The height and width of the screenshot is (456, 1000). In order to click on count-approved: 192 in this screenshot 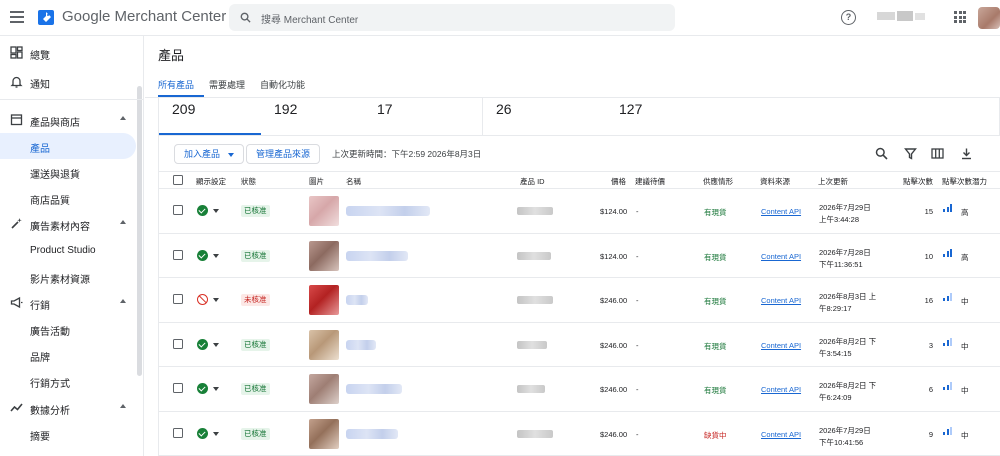, I will do `click(285, 109)`.